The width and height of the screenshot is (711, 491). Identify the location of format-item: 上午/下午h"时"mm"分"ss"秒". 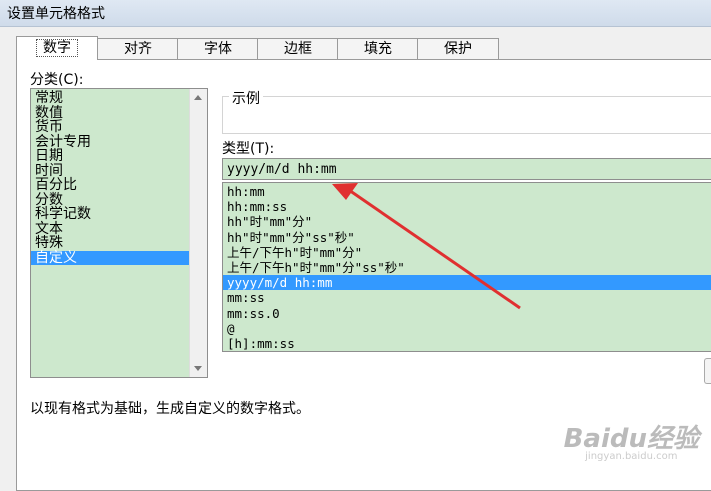
(467, 267).